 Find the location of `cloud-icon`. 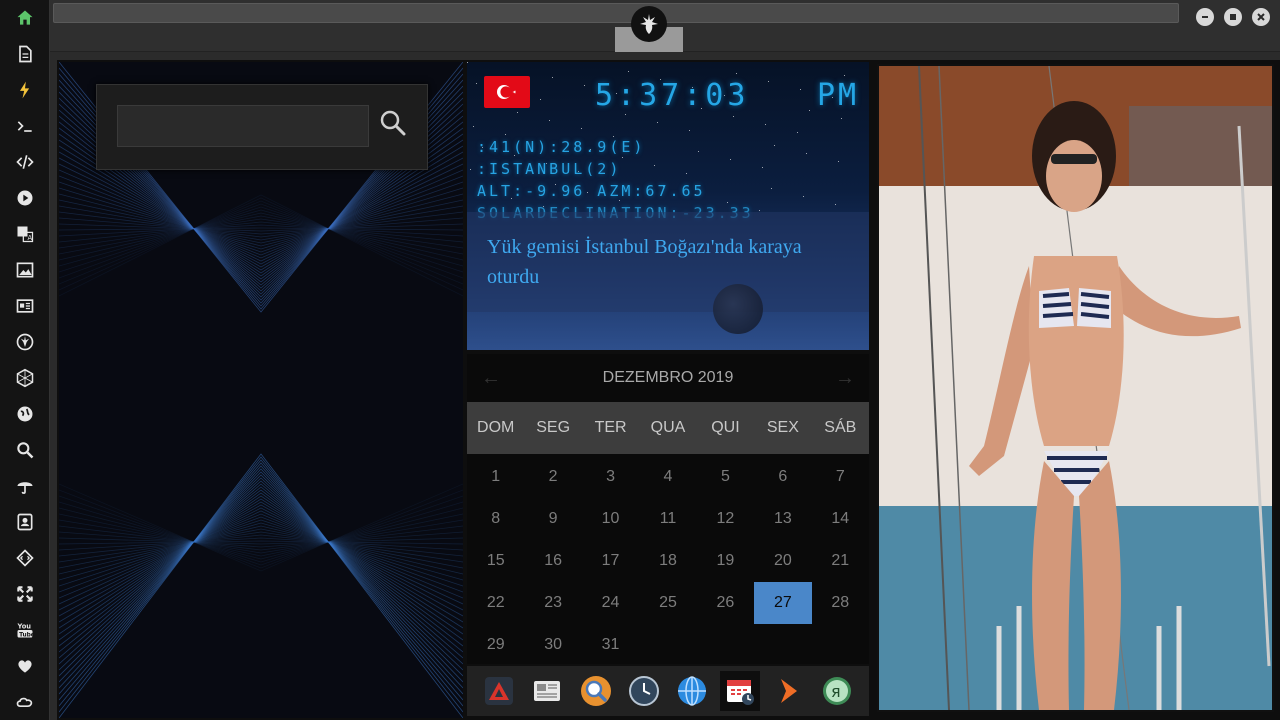

cloud-icon is located at coordinates (25, 702).